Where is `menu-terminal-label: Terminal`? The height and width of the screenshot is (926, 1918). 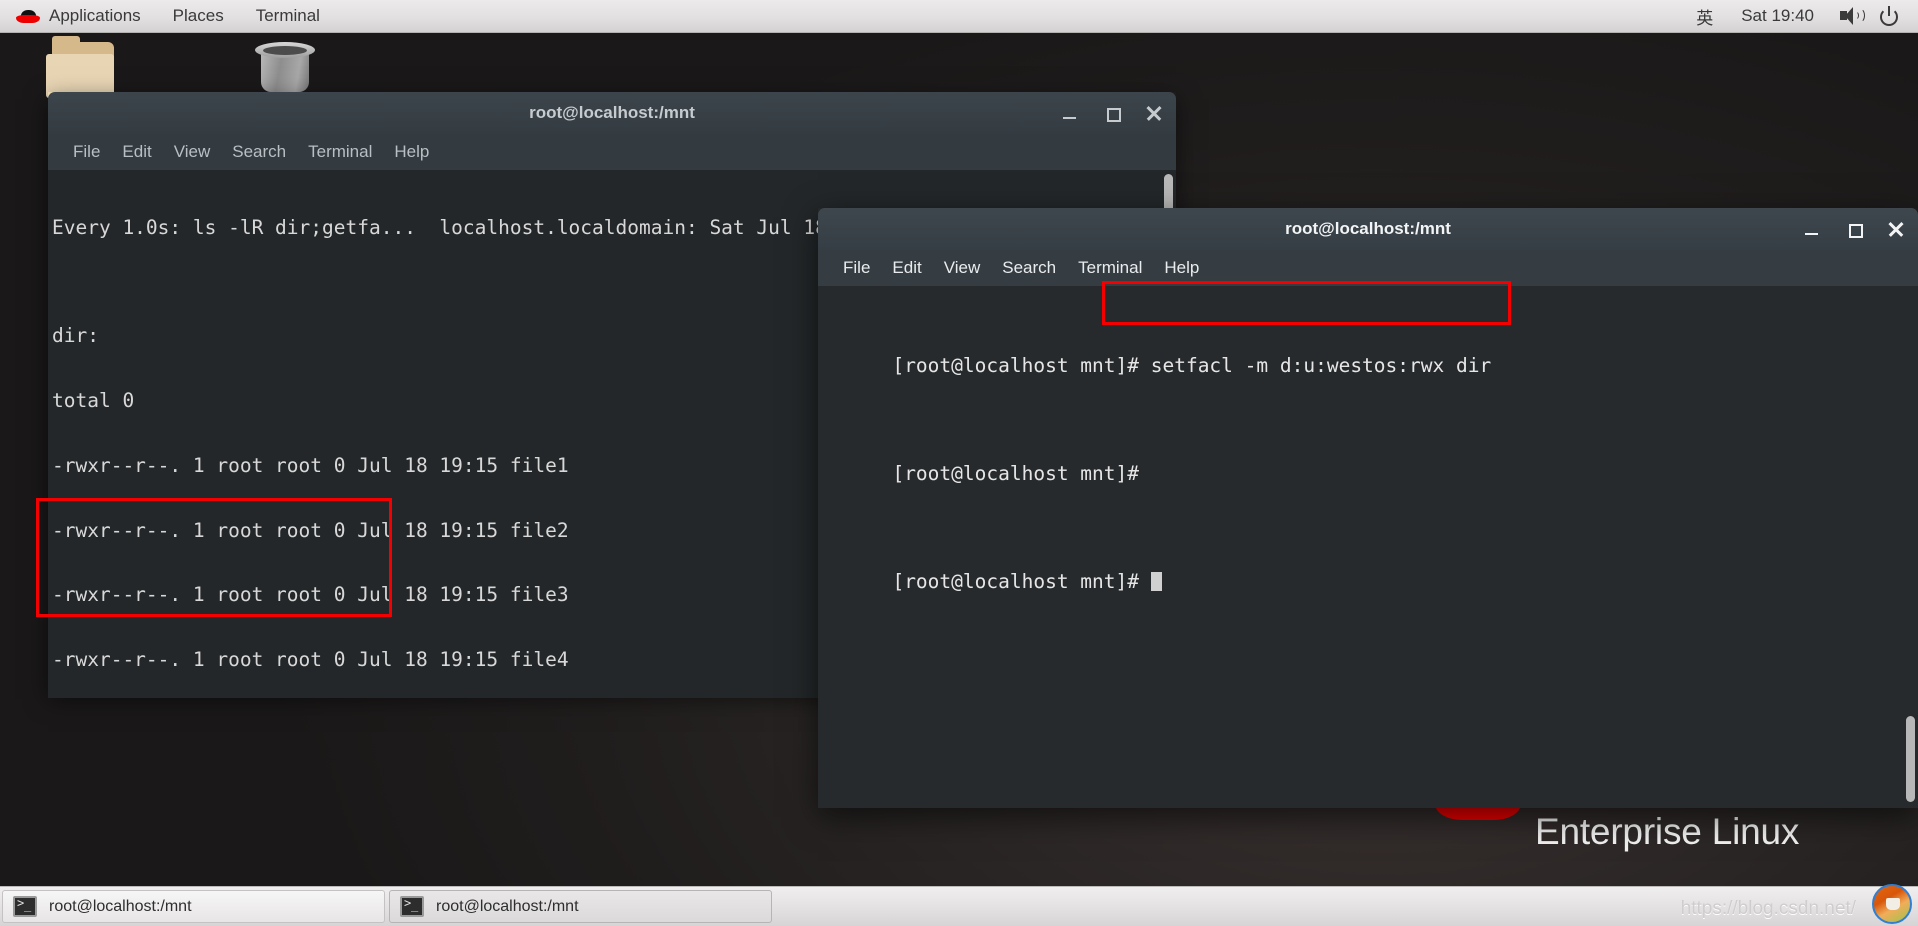
menu-terminal-label: Terminal is located at coordinates (287, 15).